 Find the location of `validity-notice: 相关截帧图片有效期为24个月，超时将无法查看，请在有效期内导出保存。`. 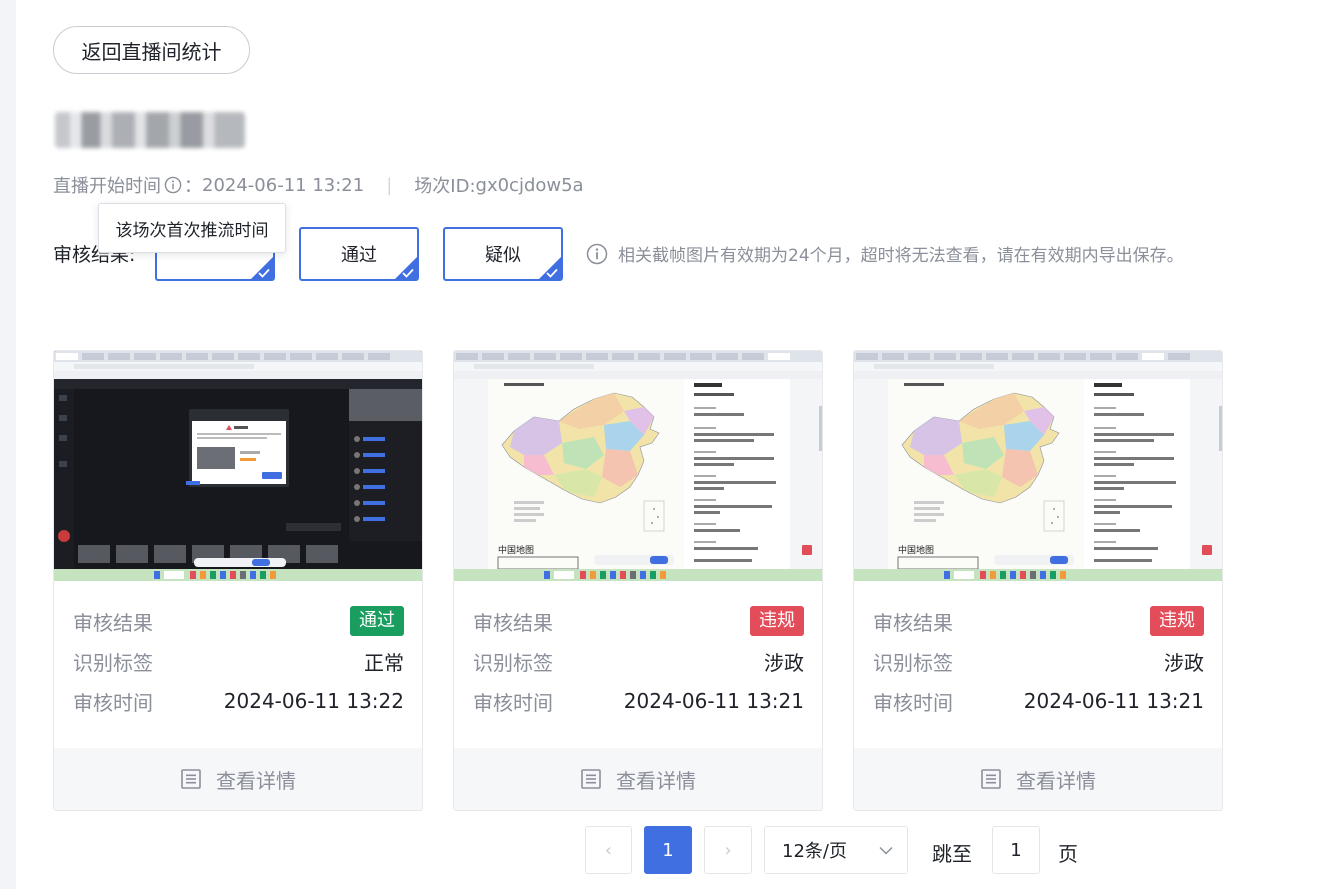

validity-notice: 相关截帧图片有效期为24个月，超时将无法查看，请在有效期内导出保存。 is located at coordinates (885, 253).